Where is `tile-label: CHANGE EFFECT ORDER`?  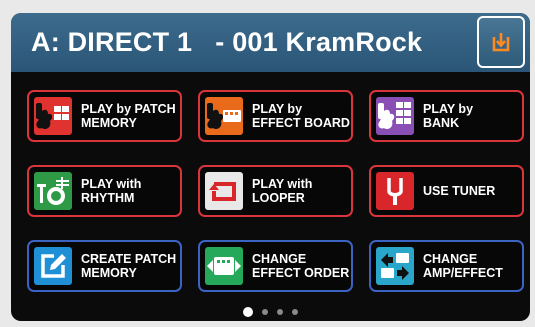
tile-label: CHANGE EFFECT ORDER is located at coordinates (301, 266).